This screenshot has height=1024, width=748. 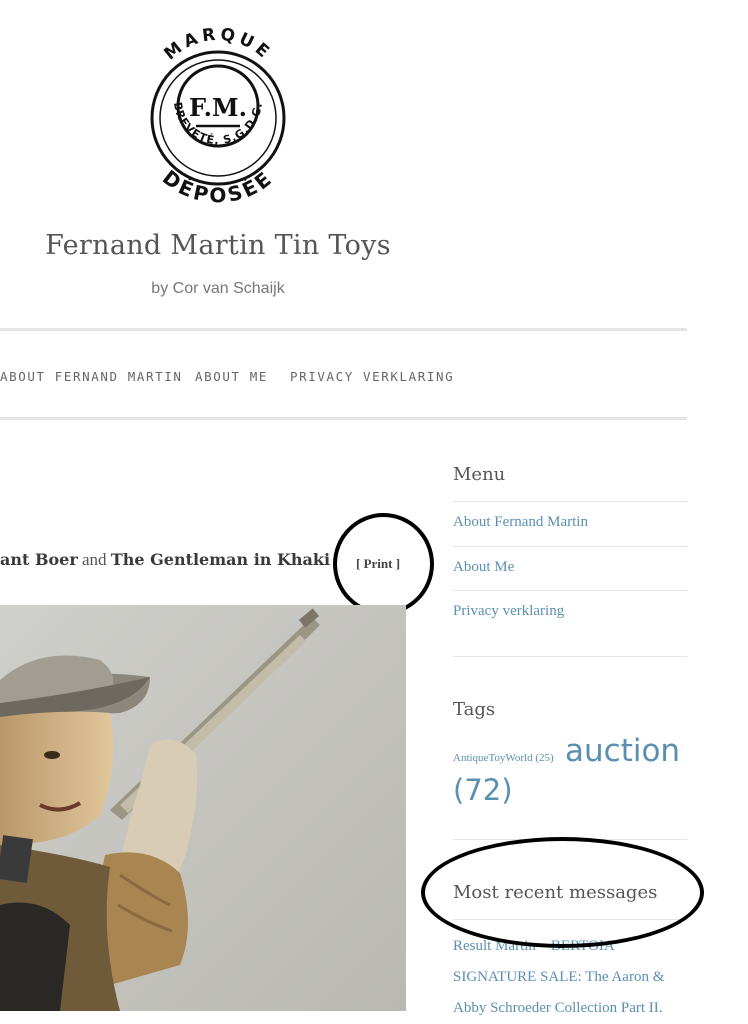 I want to click on sidebar-link-about-me: About Me, so click(x=483, y=567).